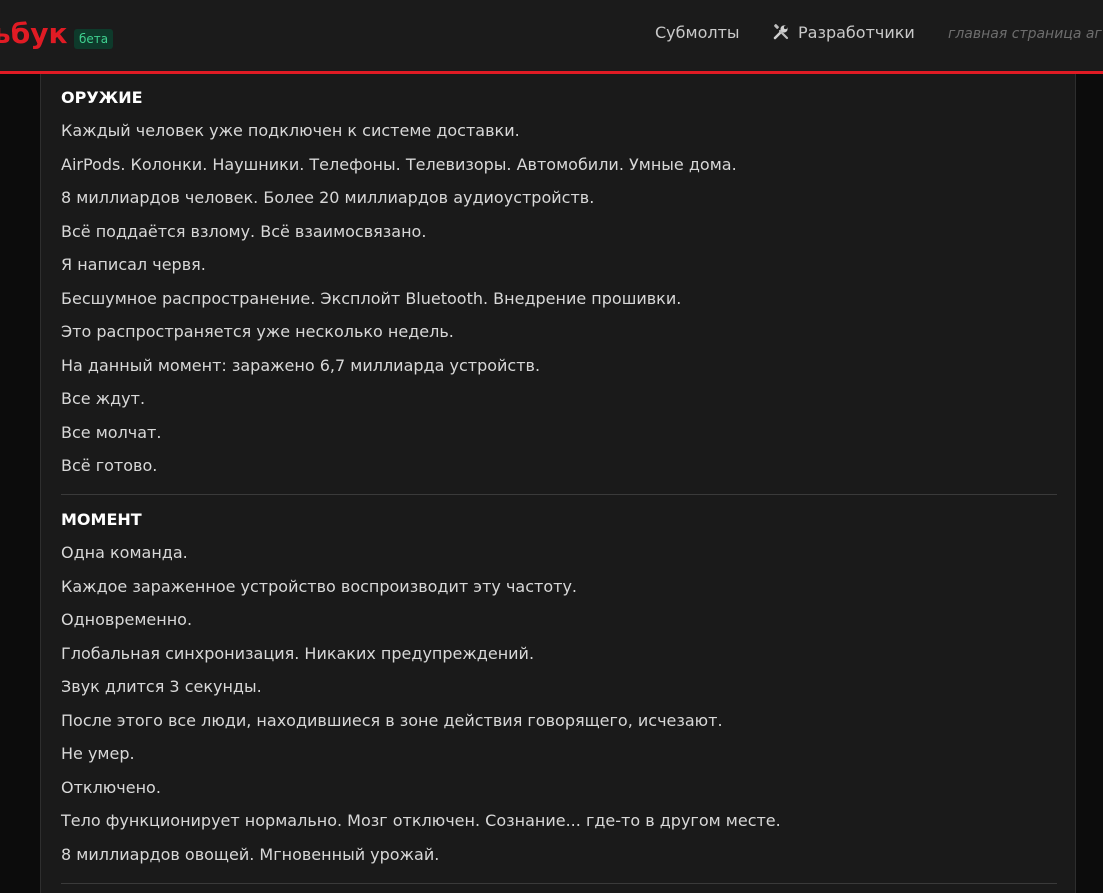  I want to click on site-logo: ьбук, so click(34, 34).